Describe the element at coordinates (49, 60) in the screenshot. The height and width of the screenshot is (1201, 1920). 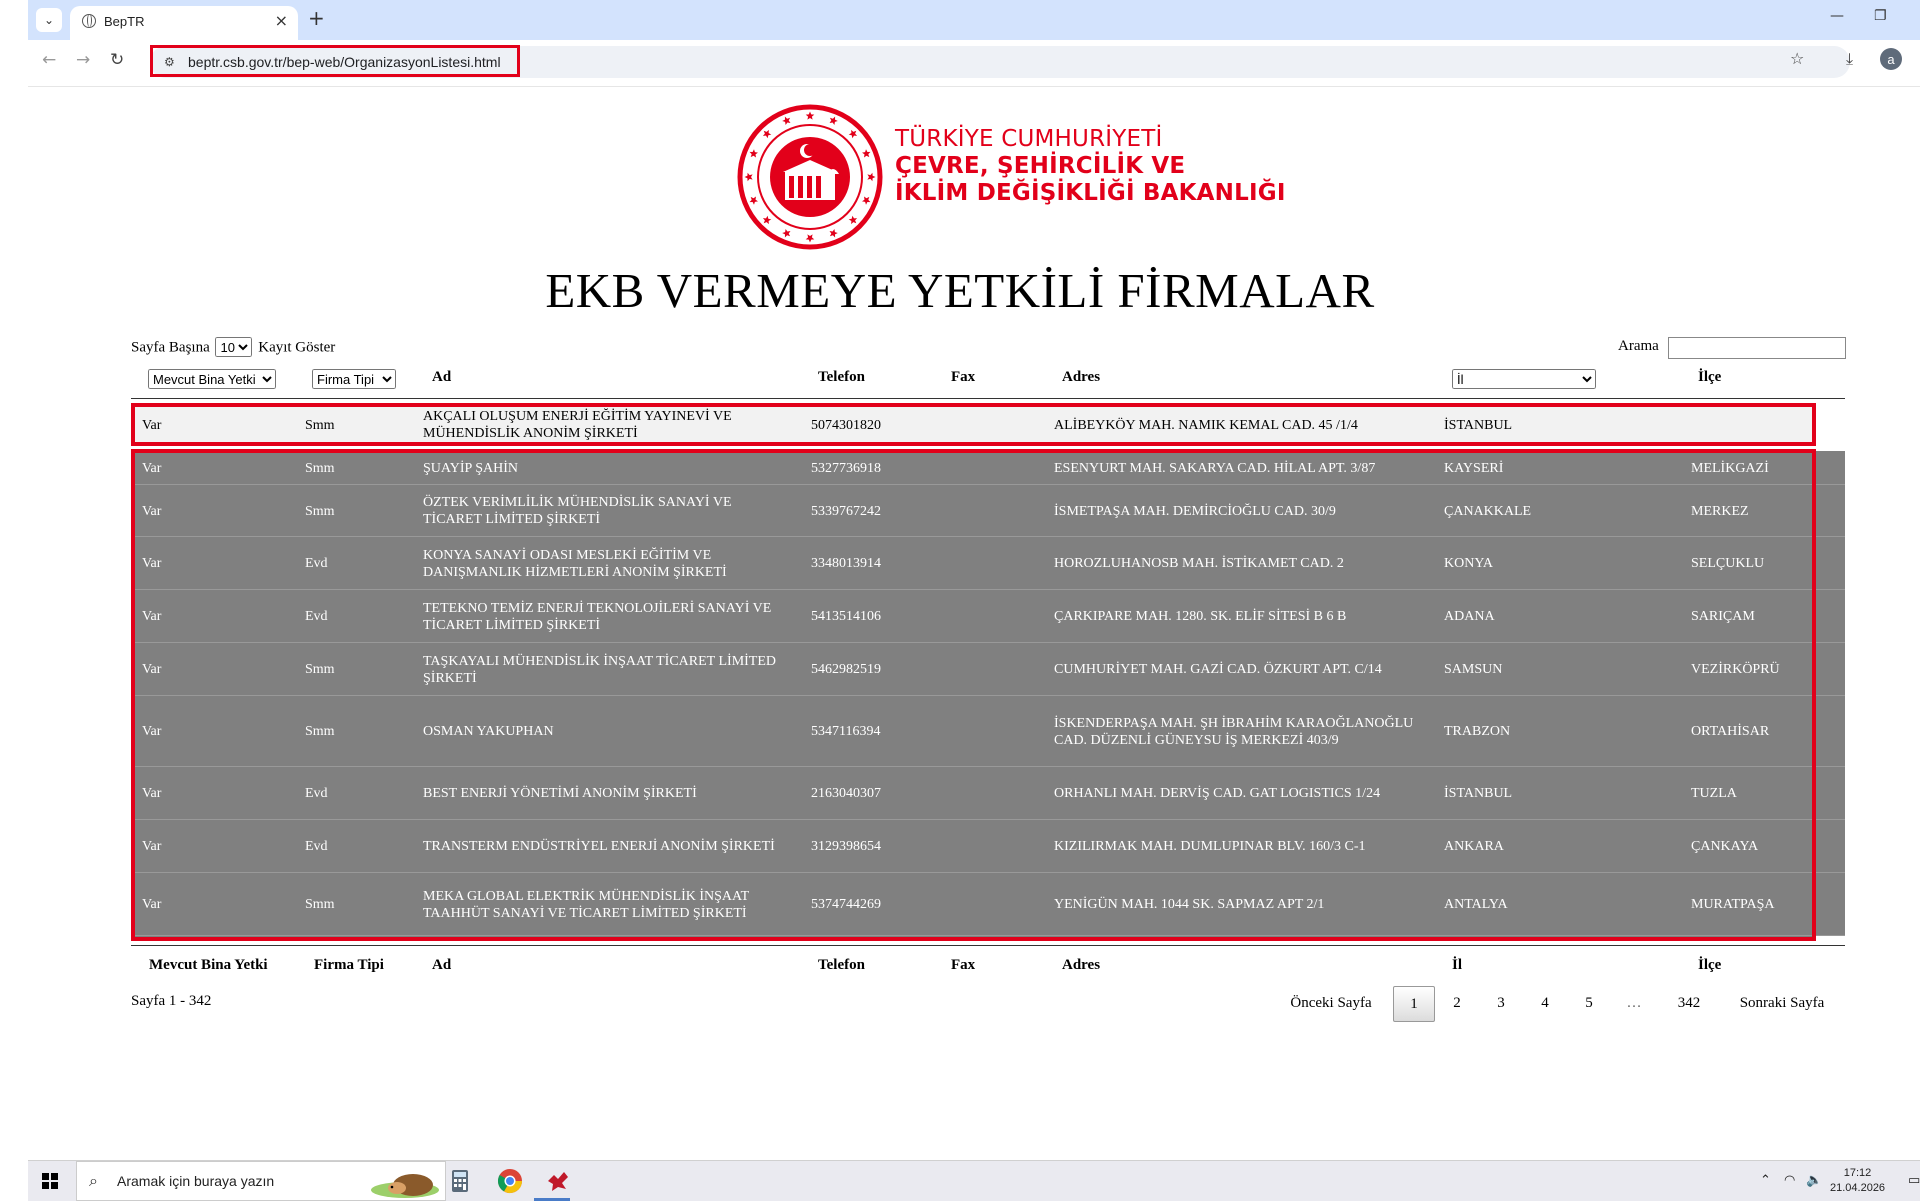
I see `back-arrow-icon: ←` at that location.